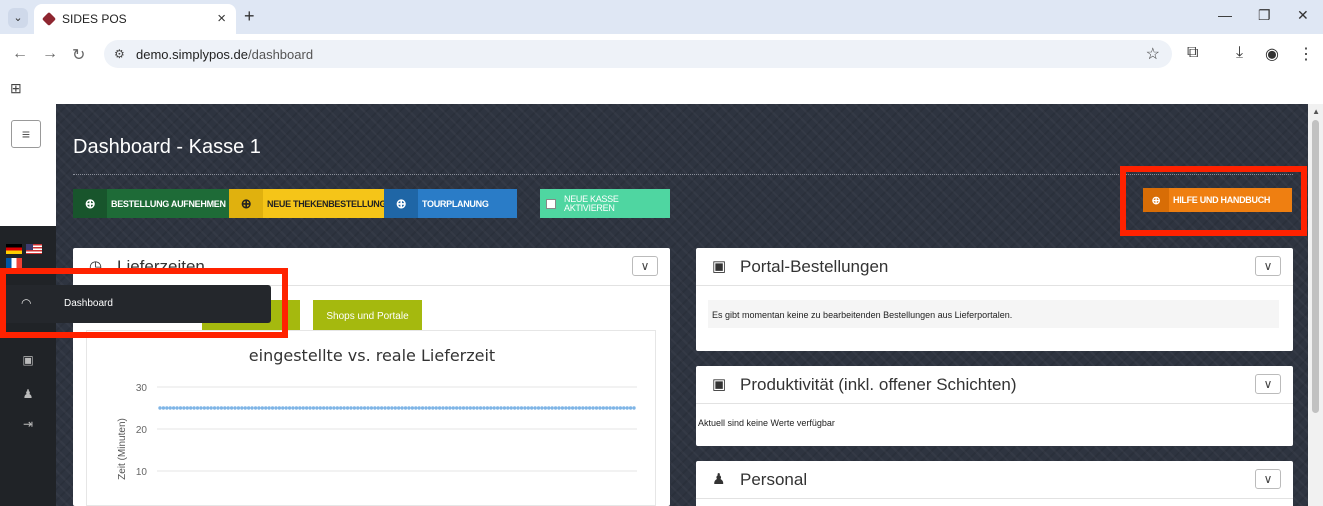 The height and width of the screenshot is (506, 1323). I want to click on download-icon: ⤓, so click(1239, 53).